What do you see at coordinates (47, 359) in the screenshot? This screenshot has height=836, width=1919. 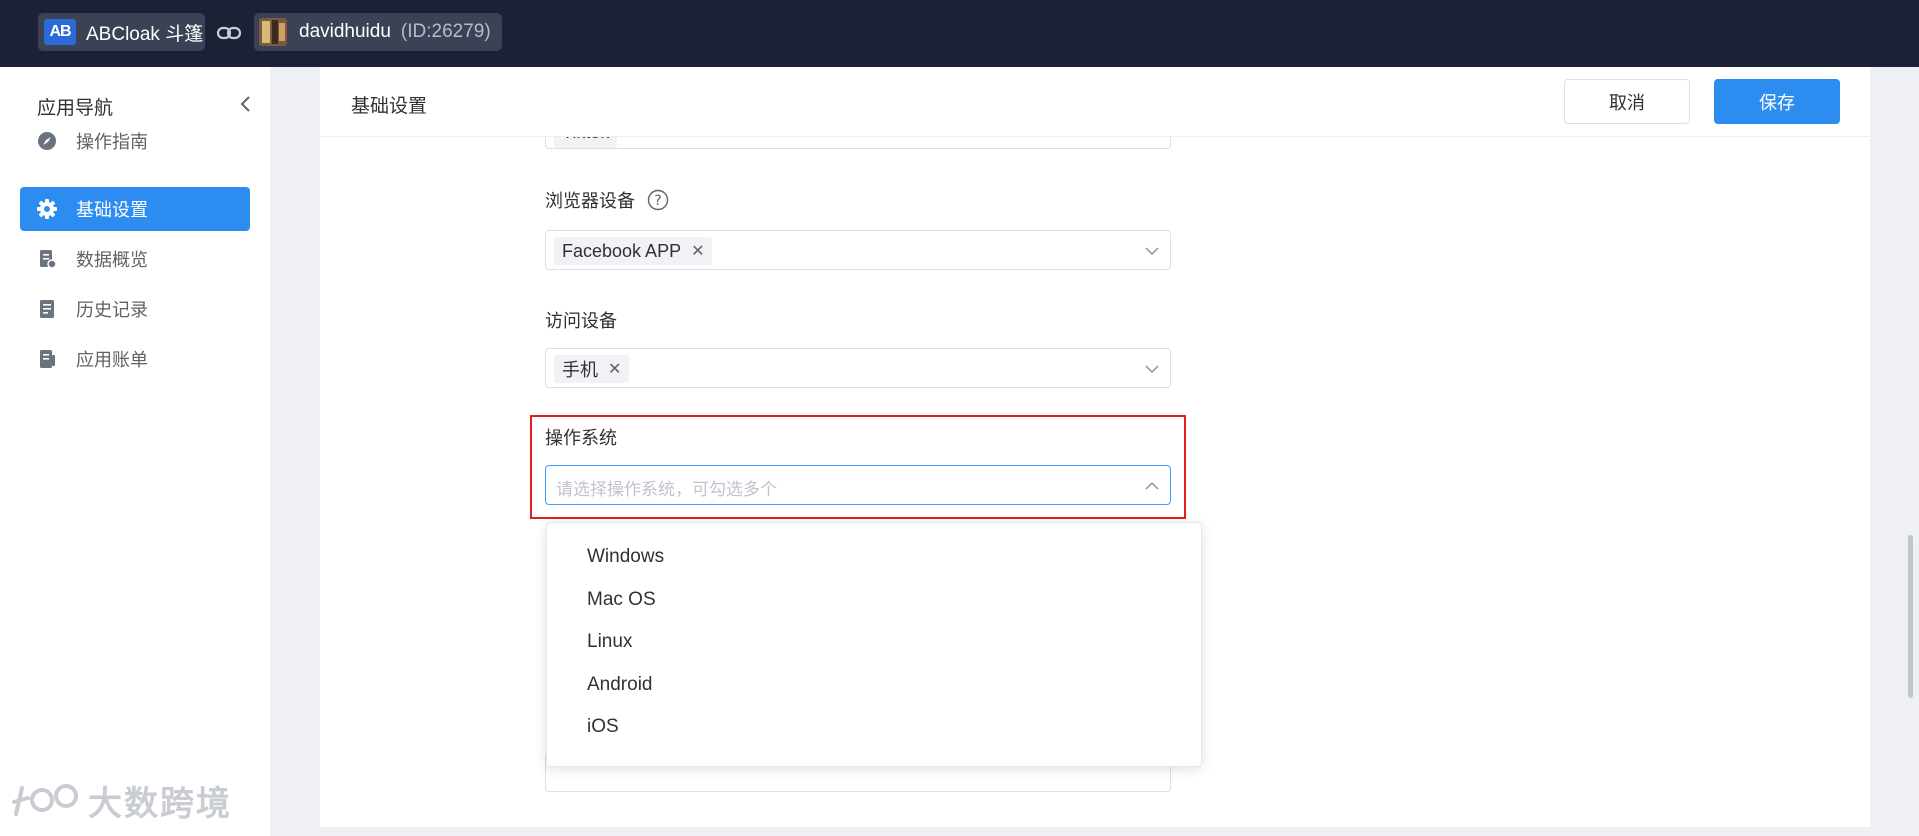 I see `bill-doc-icon` at bounding box center [47, 359].